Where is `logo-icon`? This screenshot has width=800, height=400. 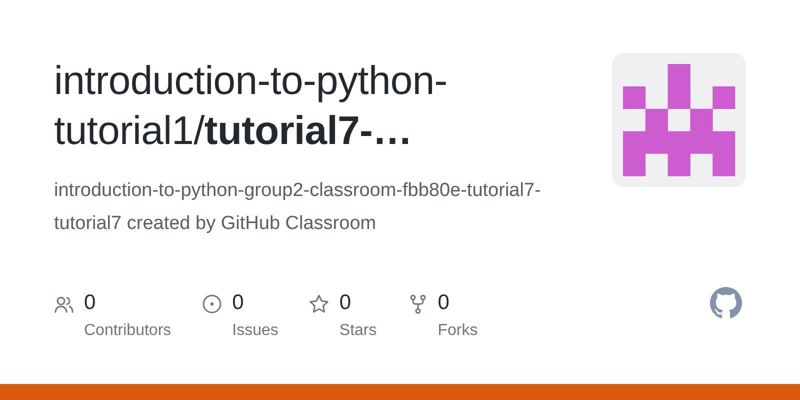
logo-icon is located at coordinates (726, 303).